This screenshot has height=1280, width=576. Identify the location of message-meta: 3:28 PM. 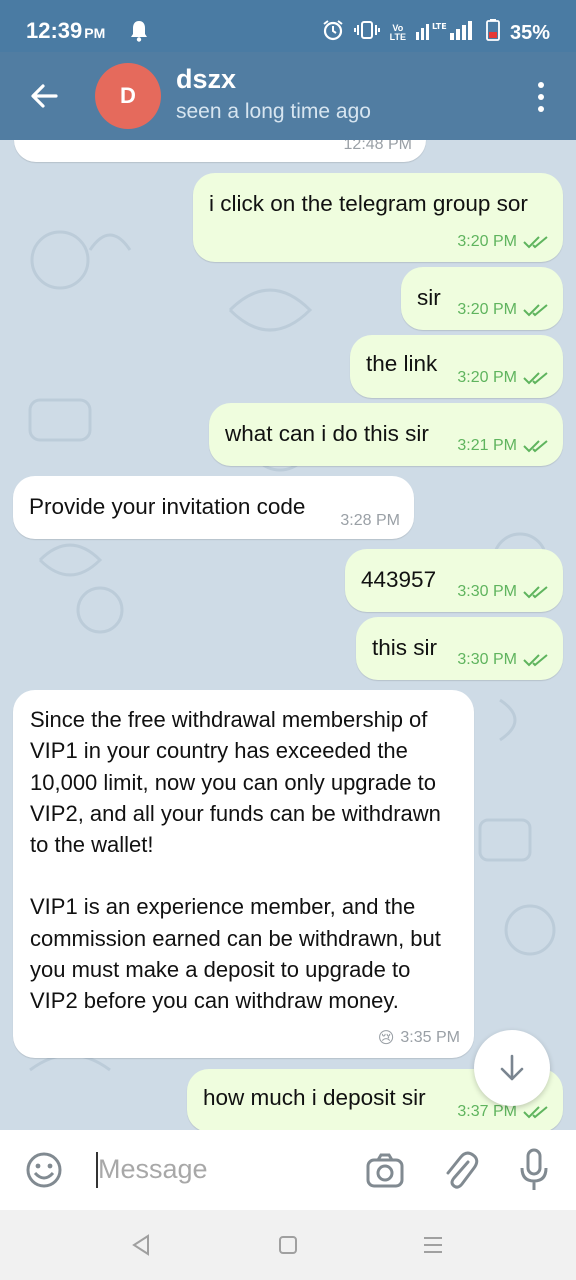
(370, 520).